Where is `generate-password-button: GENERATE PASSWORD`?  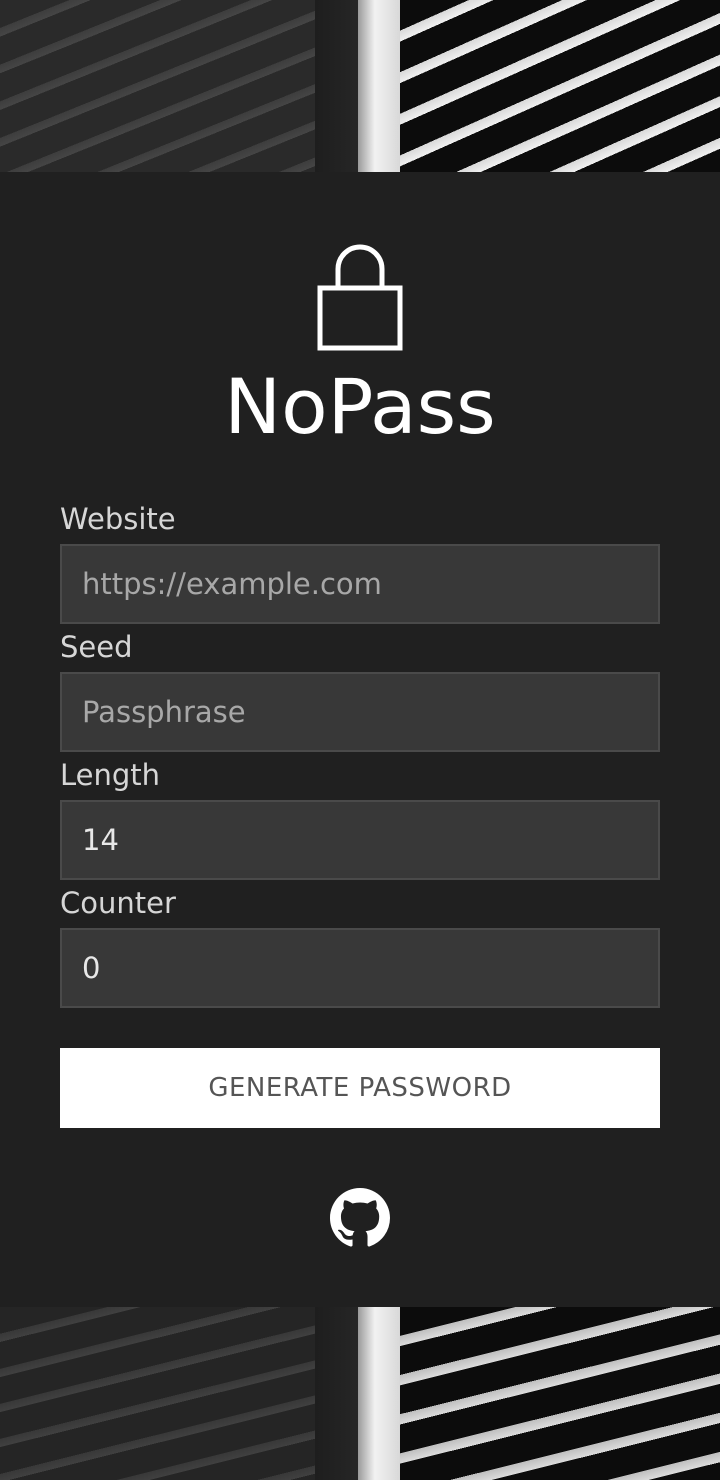
generate-password-button: GENERATE PASSWORD is located at coordinates (360, 1088).